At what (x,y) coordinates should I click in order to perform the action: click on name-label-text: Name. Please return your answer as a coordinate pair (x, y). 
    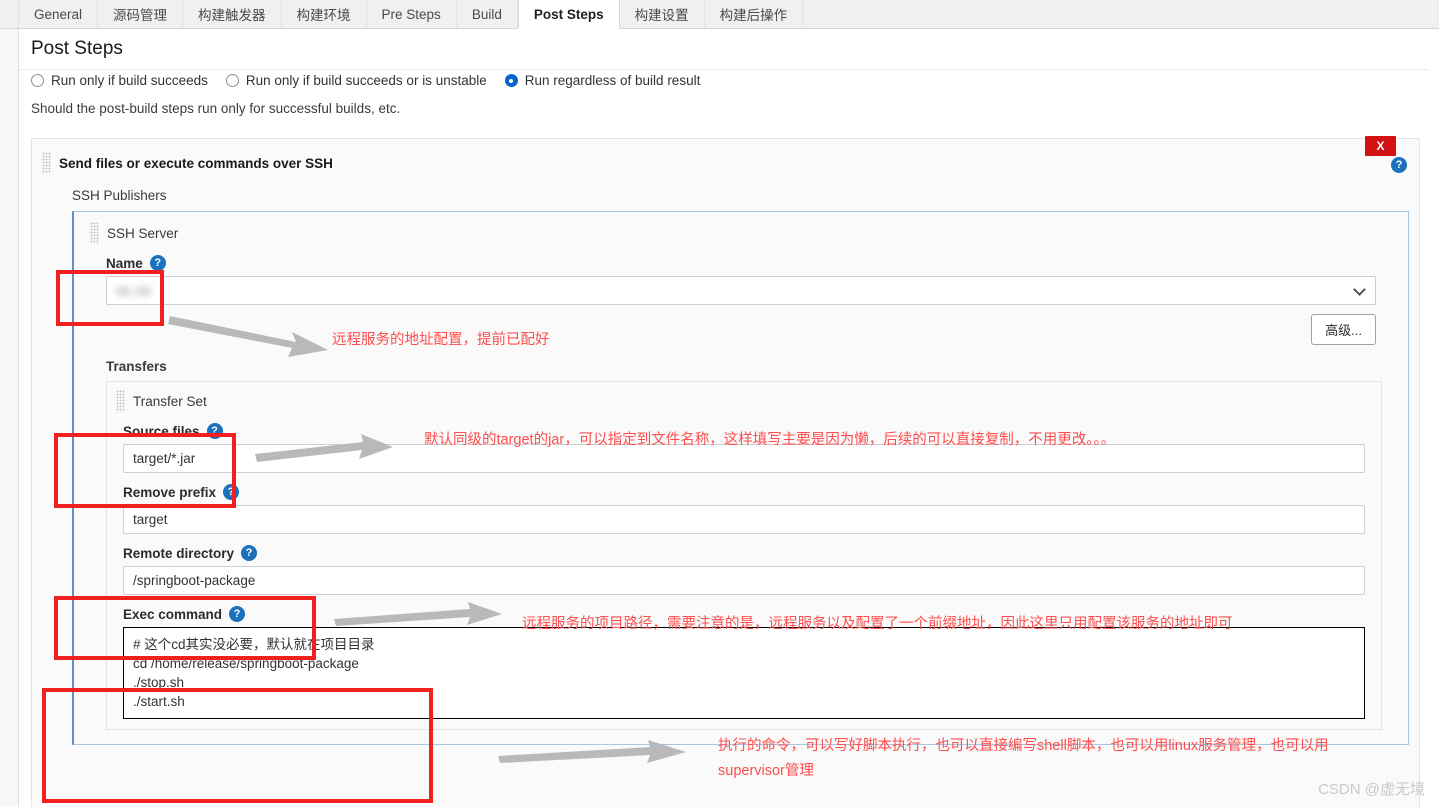
    Looking at the image, I should click on (124, 263).